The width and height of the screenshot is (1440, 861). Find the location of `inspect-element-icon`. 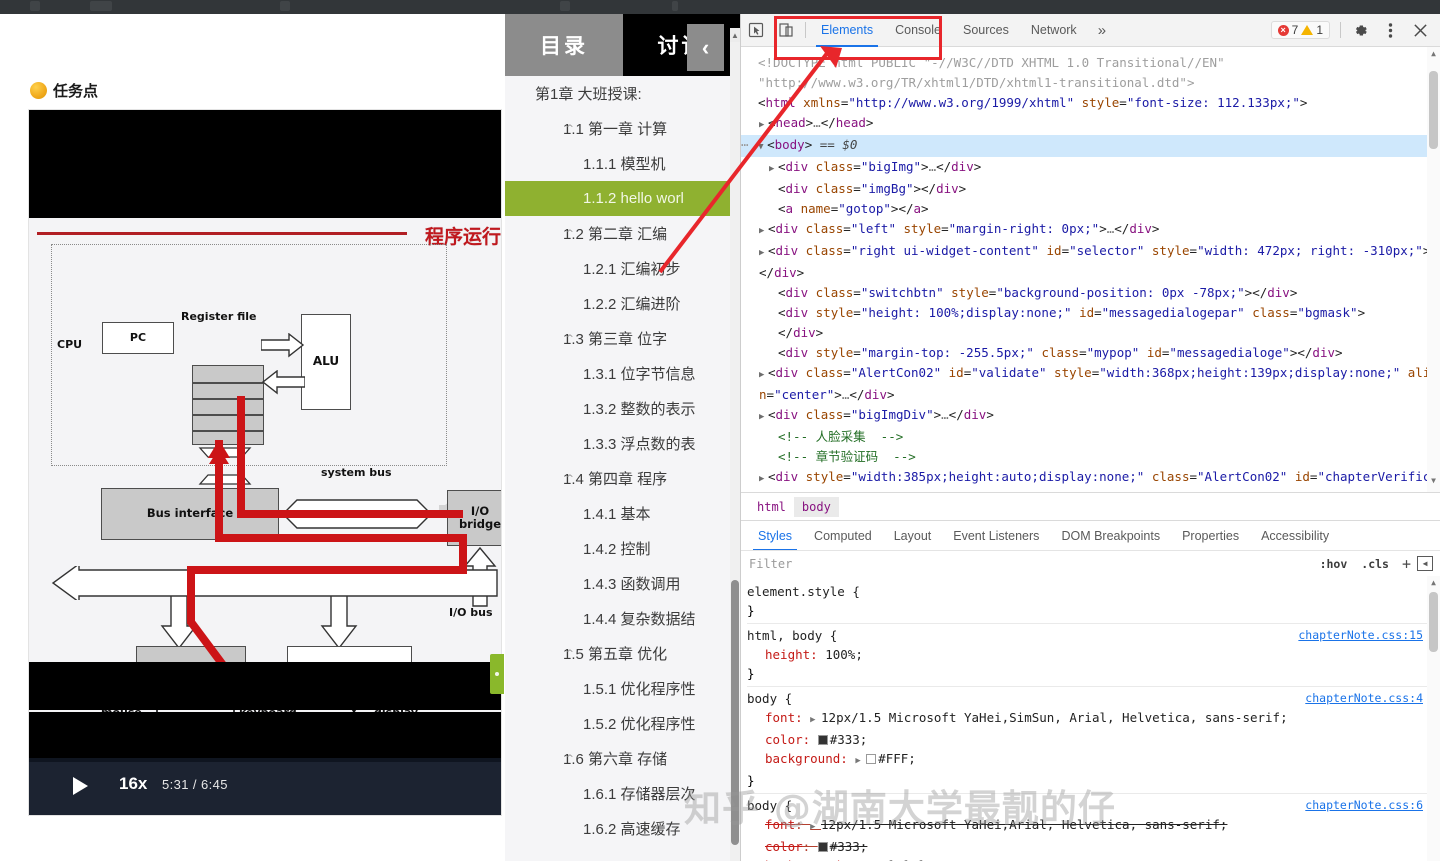

inspect-element-icon is located at coordinates (756, 30).